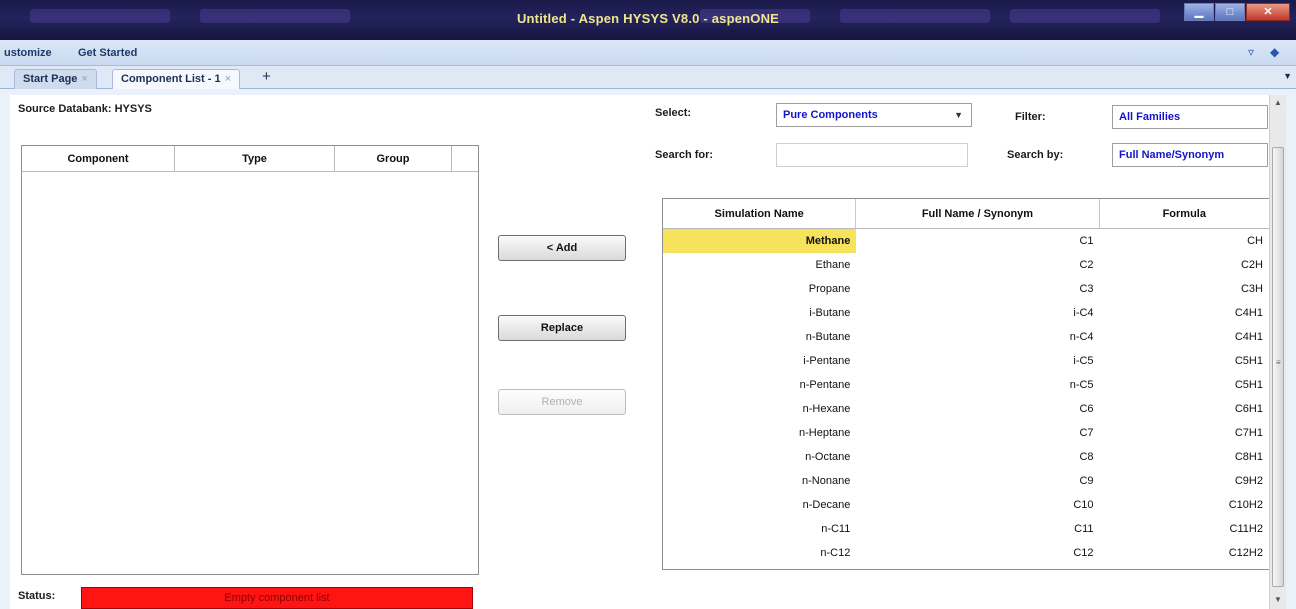 The height and width of the screenshot is (609, 1296). I want to click on chevron-down-icon: ▼, so click(958, 115).